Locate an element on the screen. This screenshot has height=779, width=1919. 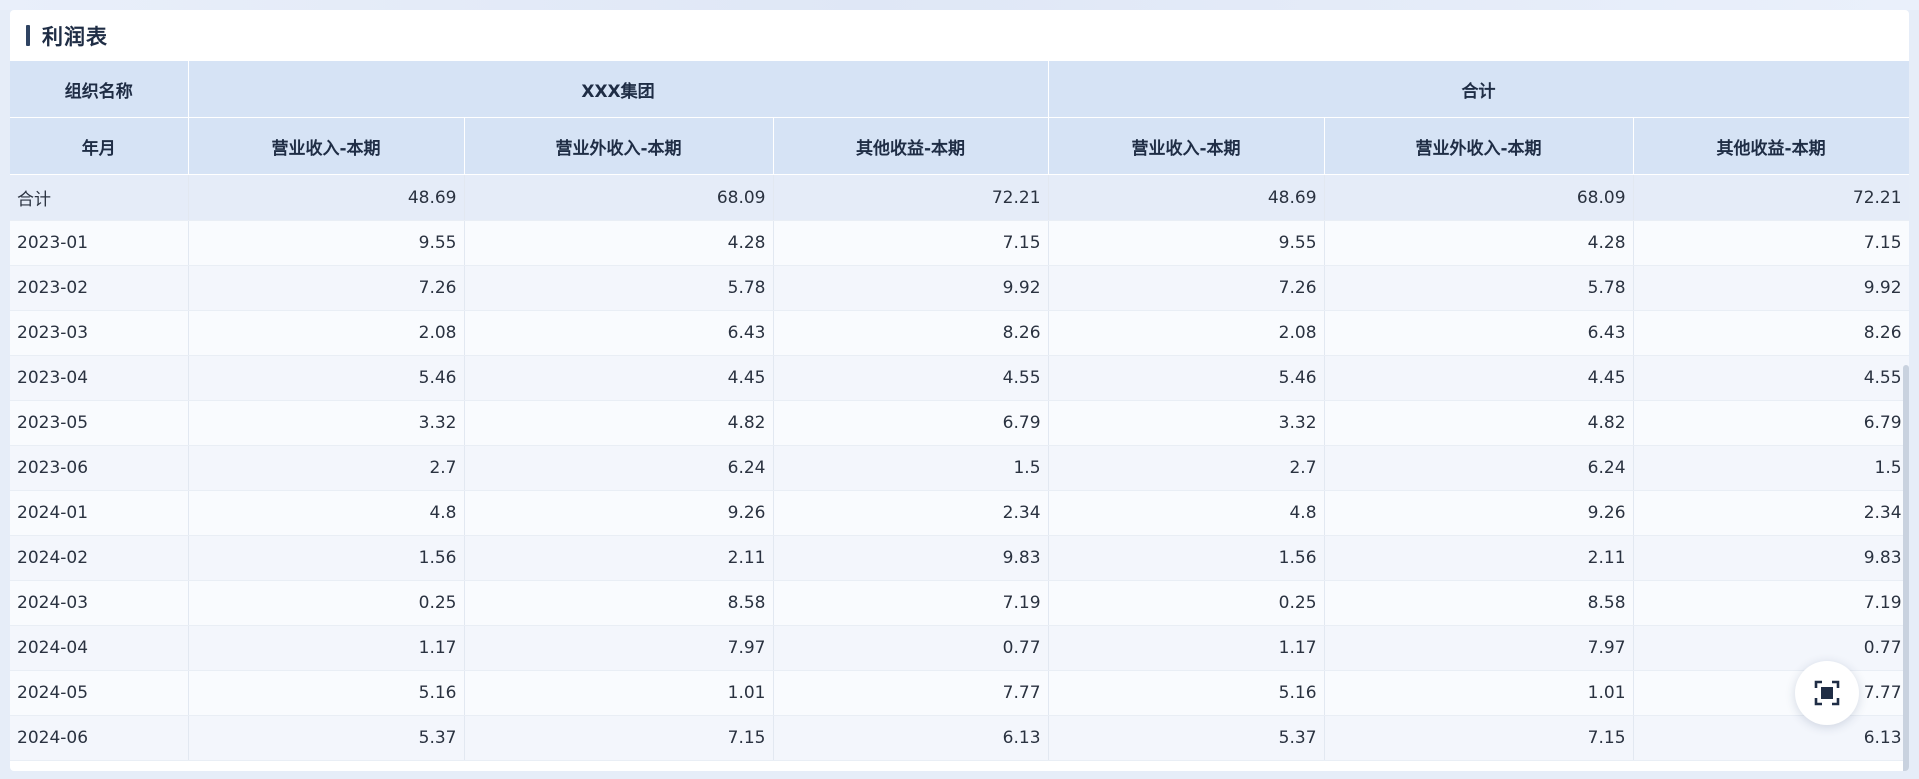
table-row: 2024-05 5.16 1.01 7.77 5.16 1.01 7.77 is located at coordinates (959, 693).